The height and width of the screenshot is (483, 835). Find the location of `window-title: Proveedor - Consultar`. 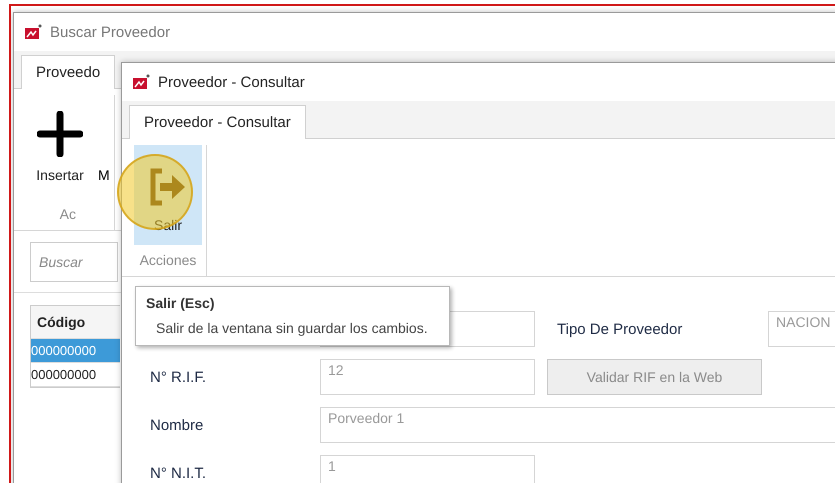

window-title: Proveedor - Consultar is located at coordinates (231, 82).